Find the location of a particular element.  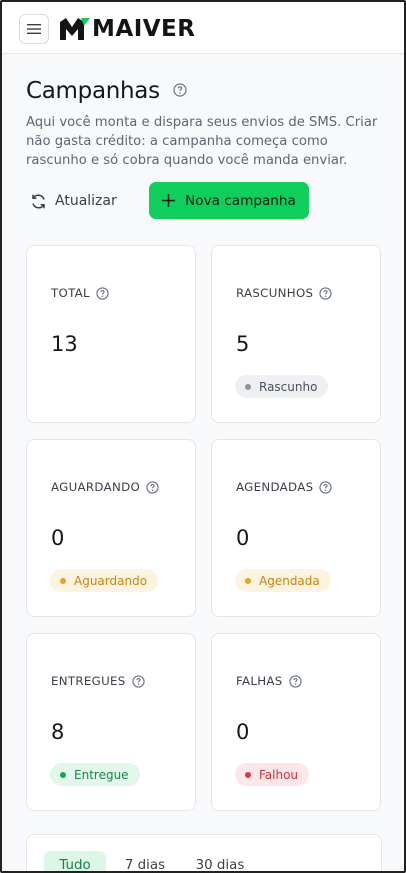

status-badge-label: Agendada is located at coordinates (289, 580).